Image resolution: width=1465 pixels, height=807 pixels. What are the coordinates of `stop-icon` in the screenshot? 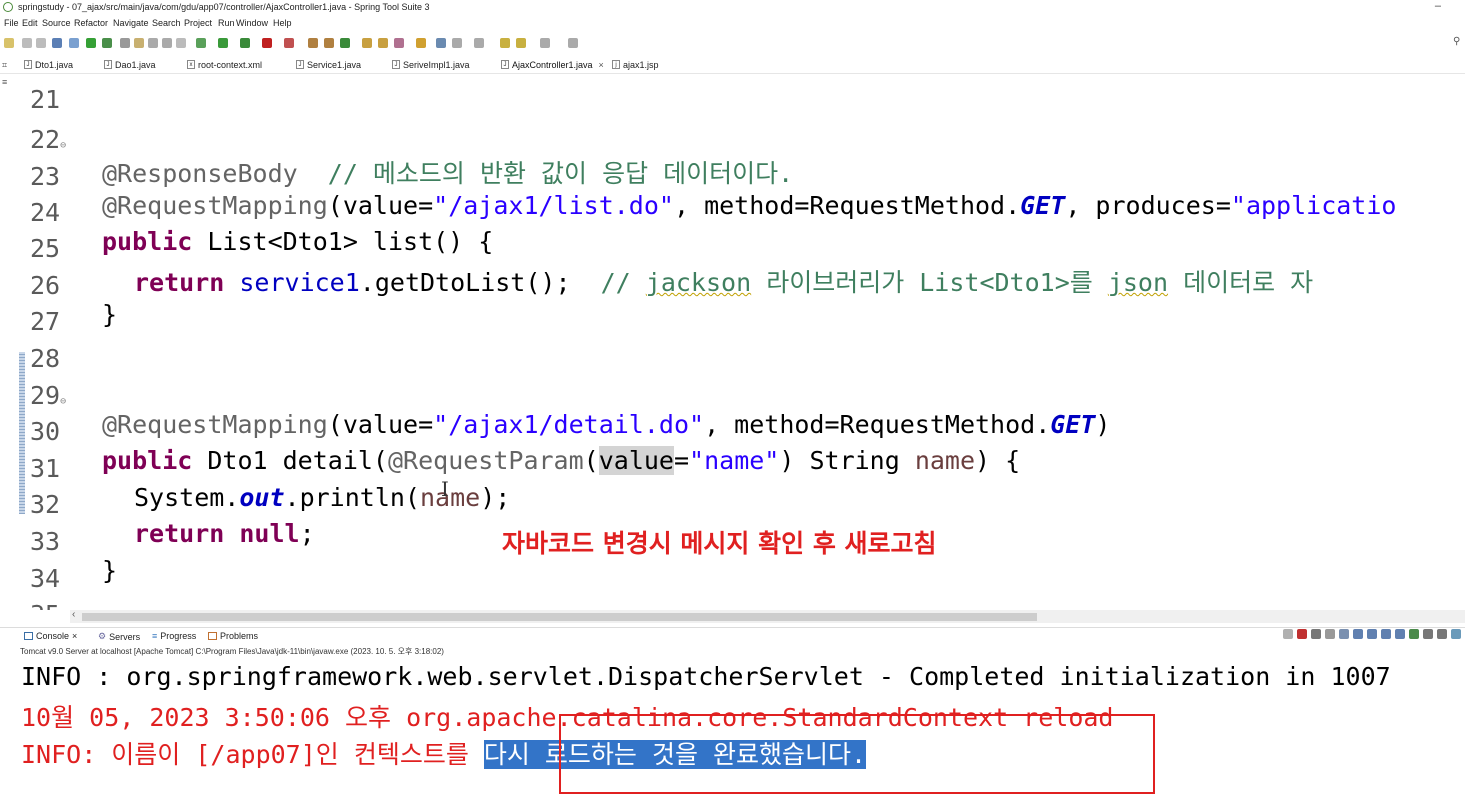 It's located at (267, 43).